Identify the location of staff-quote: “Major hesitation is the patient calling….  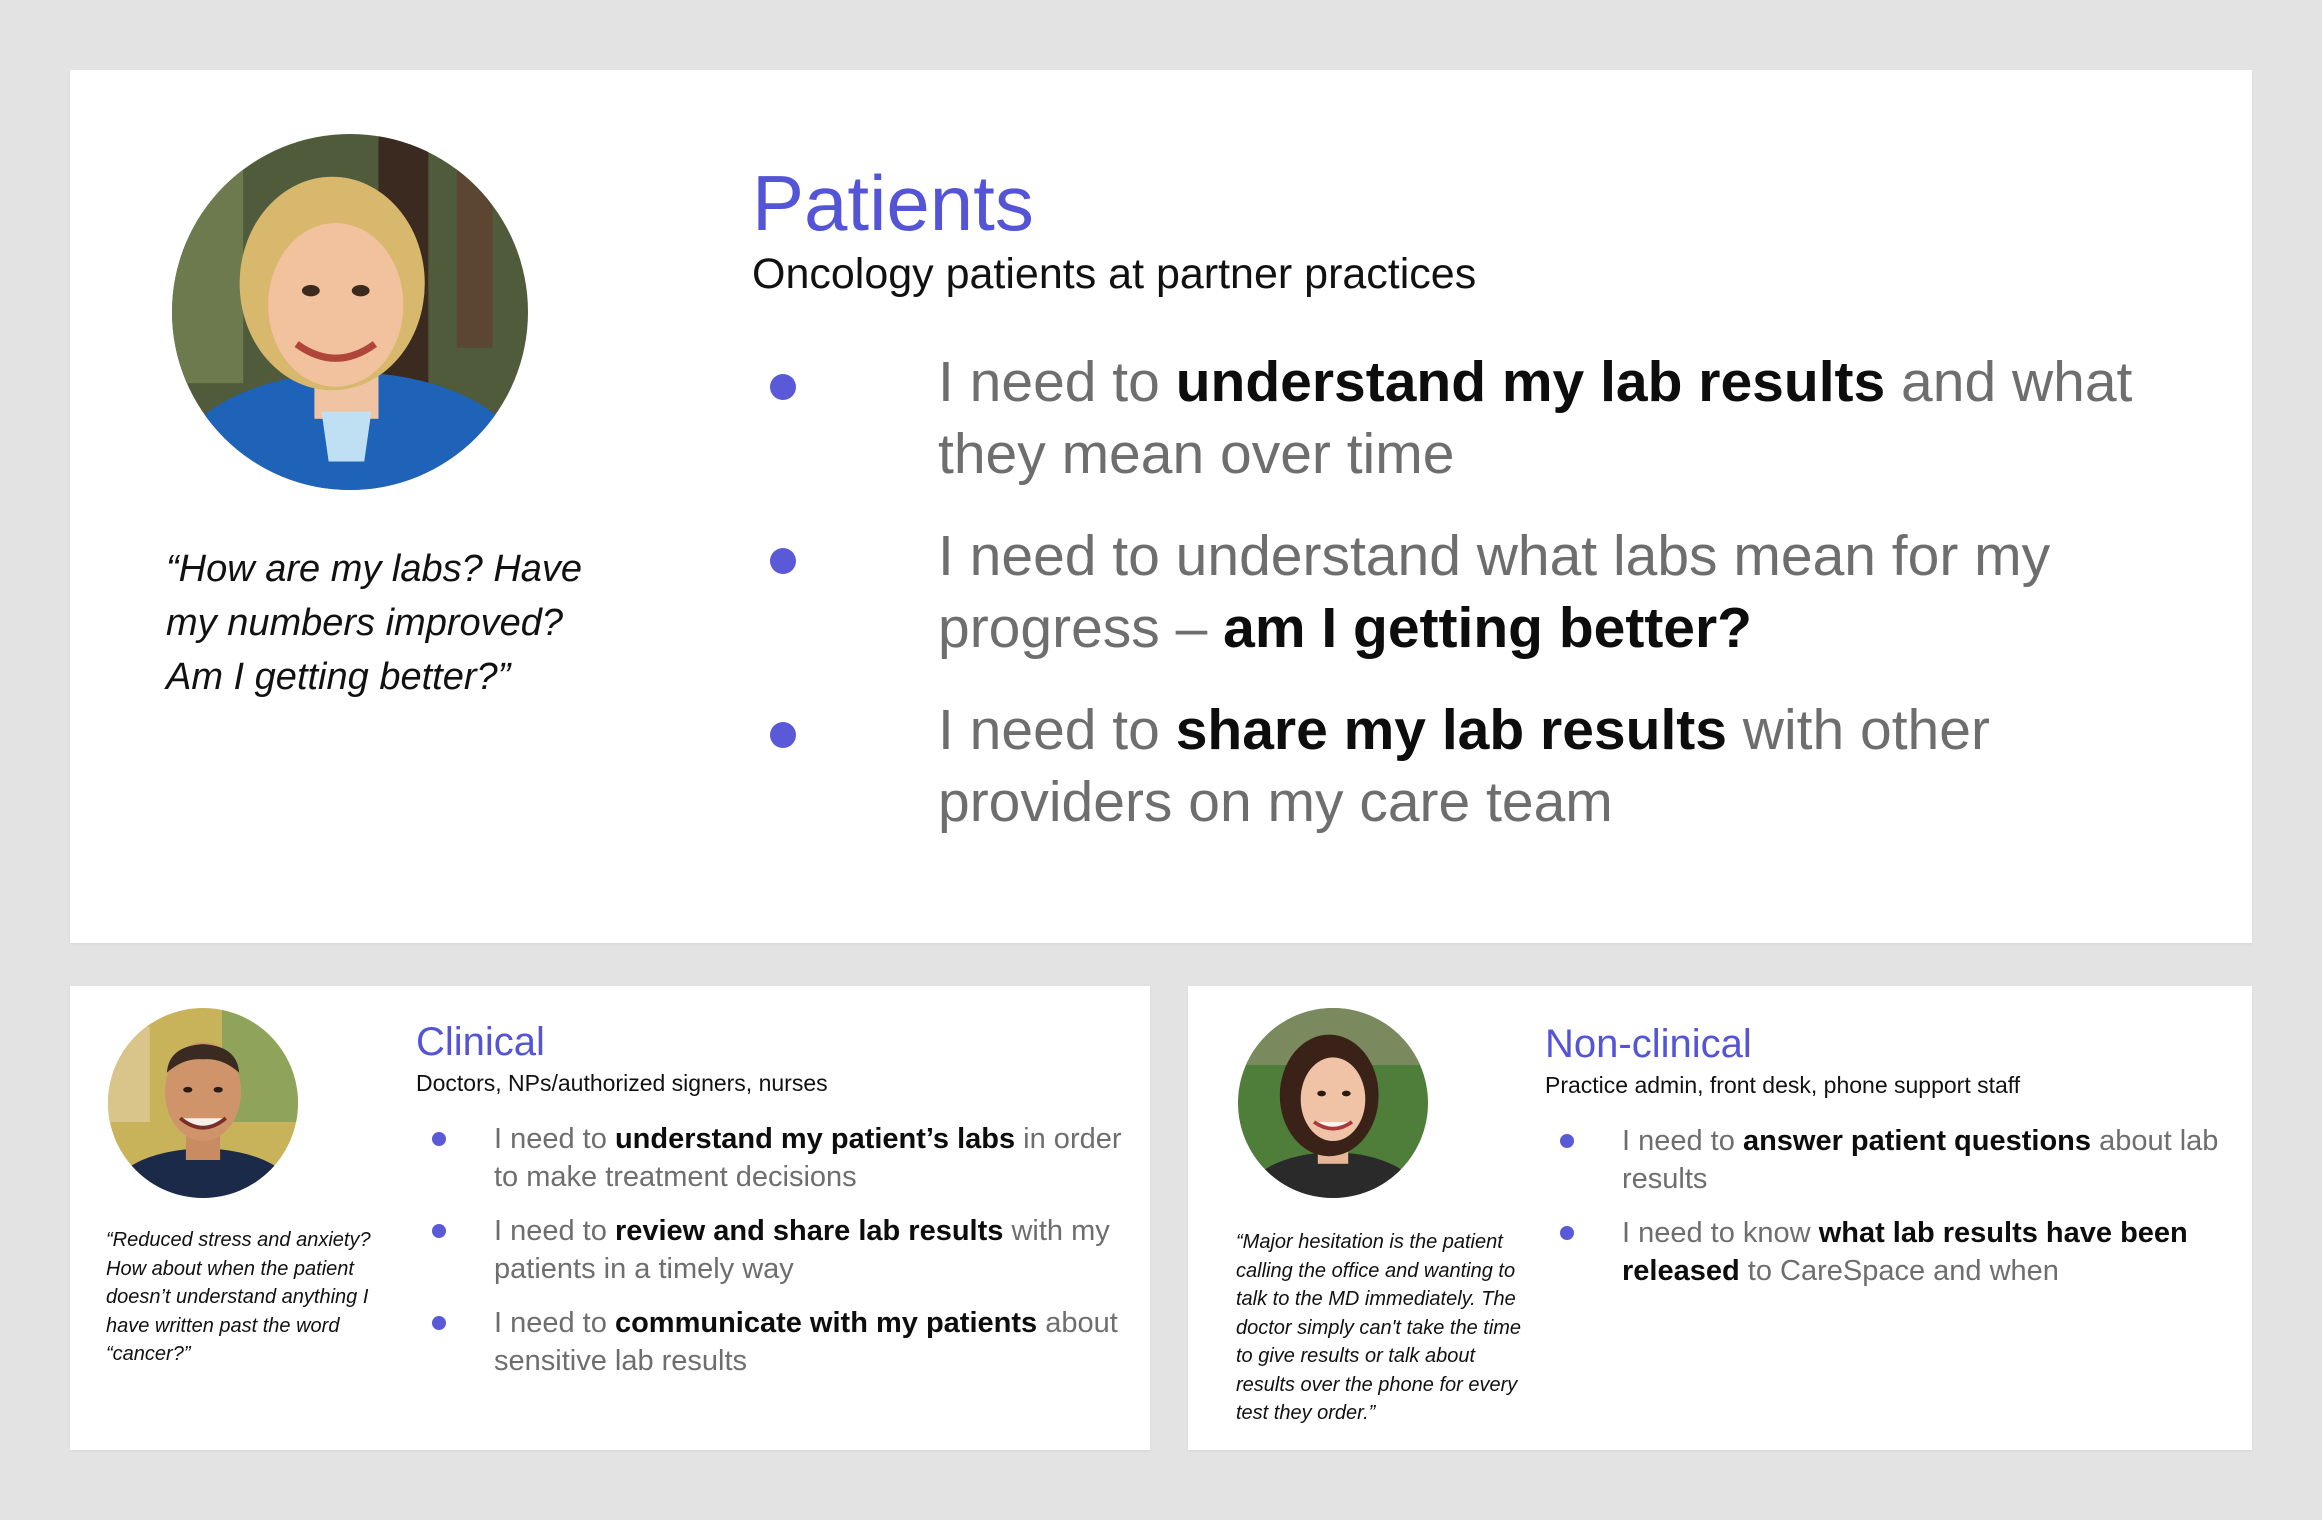
(1379, 1327).